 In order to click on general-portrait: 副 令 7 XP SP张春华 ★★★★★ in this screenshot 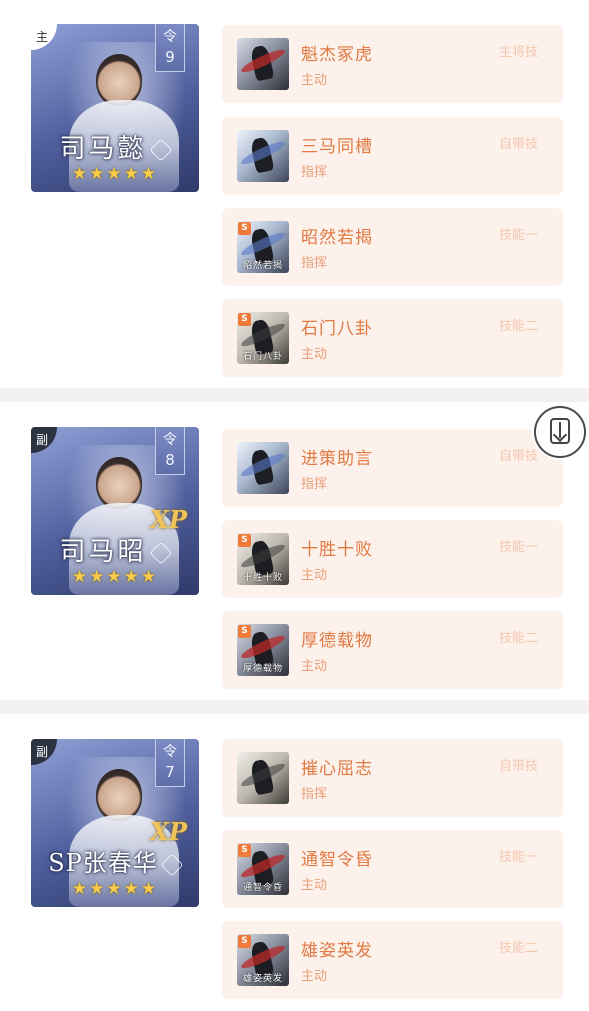, I will do `click(115, 823)`.